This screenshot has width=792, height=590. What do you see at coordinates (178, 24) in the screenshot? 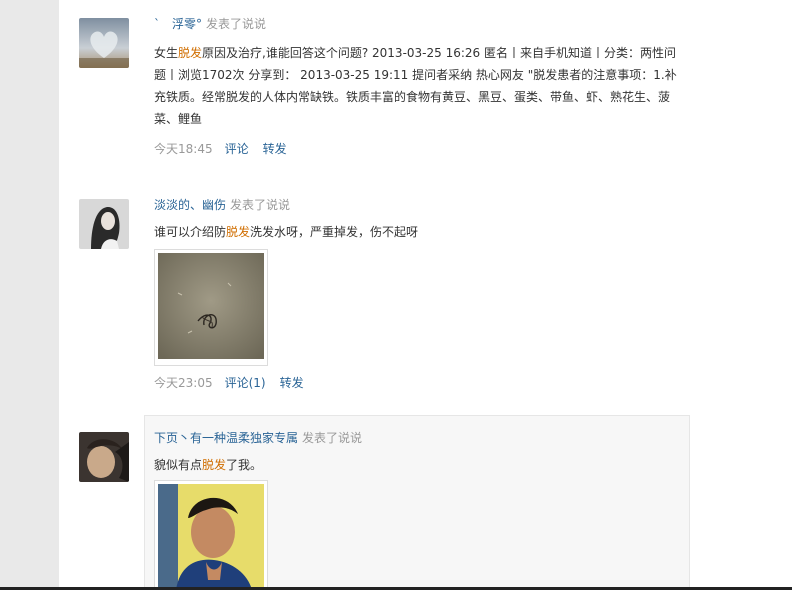
I see `author-link: ˋ 浮零°` at bounding box center [178, 24].